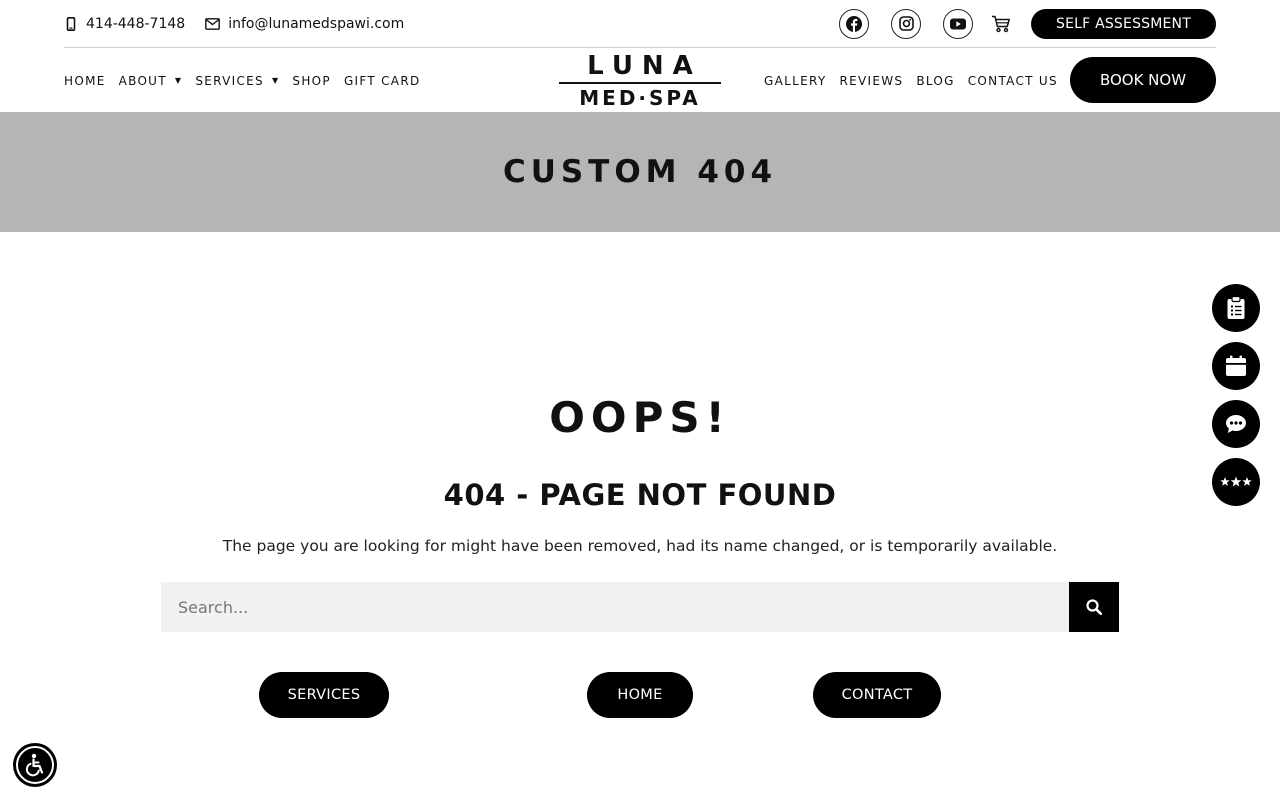 The height and width of the screenshot is (800, 1280). I want to click on self-assessment-button: SELF ASSESSMENT, so click(1123, 23).